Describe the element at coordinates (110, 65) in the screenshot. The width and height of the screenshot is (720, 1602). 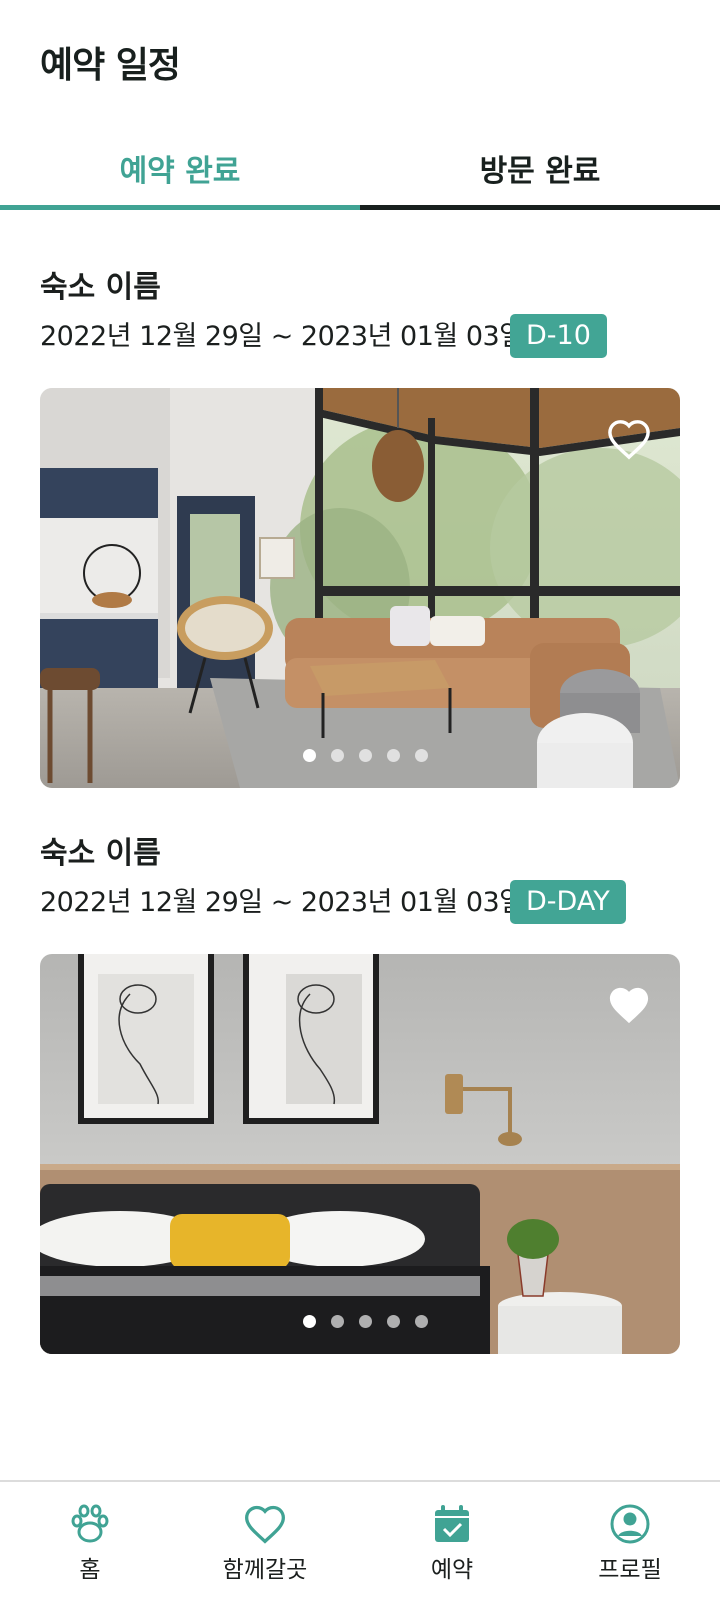
I see `page-title: 예약 일정` at that location.